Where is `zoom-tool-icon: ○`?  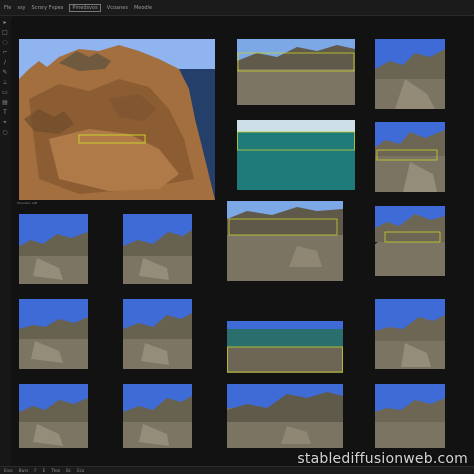 zoom-tool-icon: ○ is located at coordinates (5, 133).